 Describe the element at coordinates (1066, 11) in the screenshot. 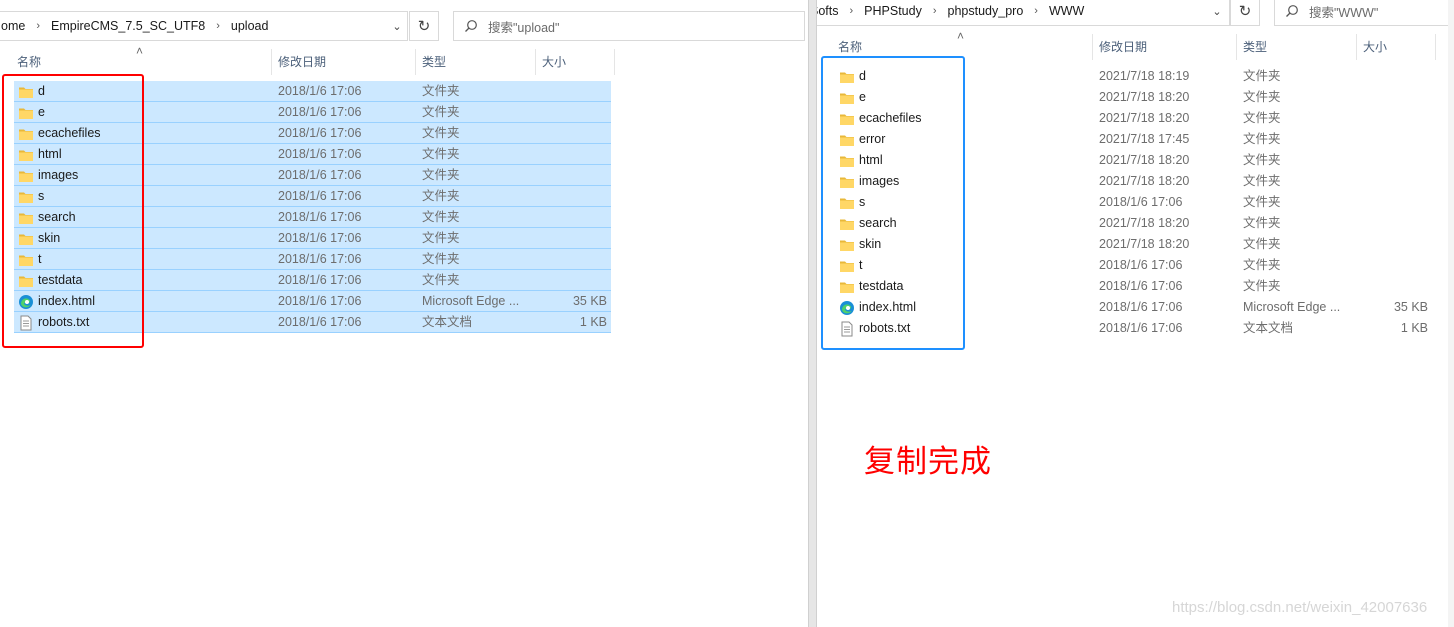

I see `breadcrumb-item: WWW` at that location.